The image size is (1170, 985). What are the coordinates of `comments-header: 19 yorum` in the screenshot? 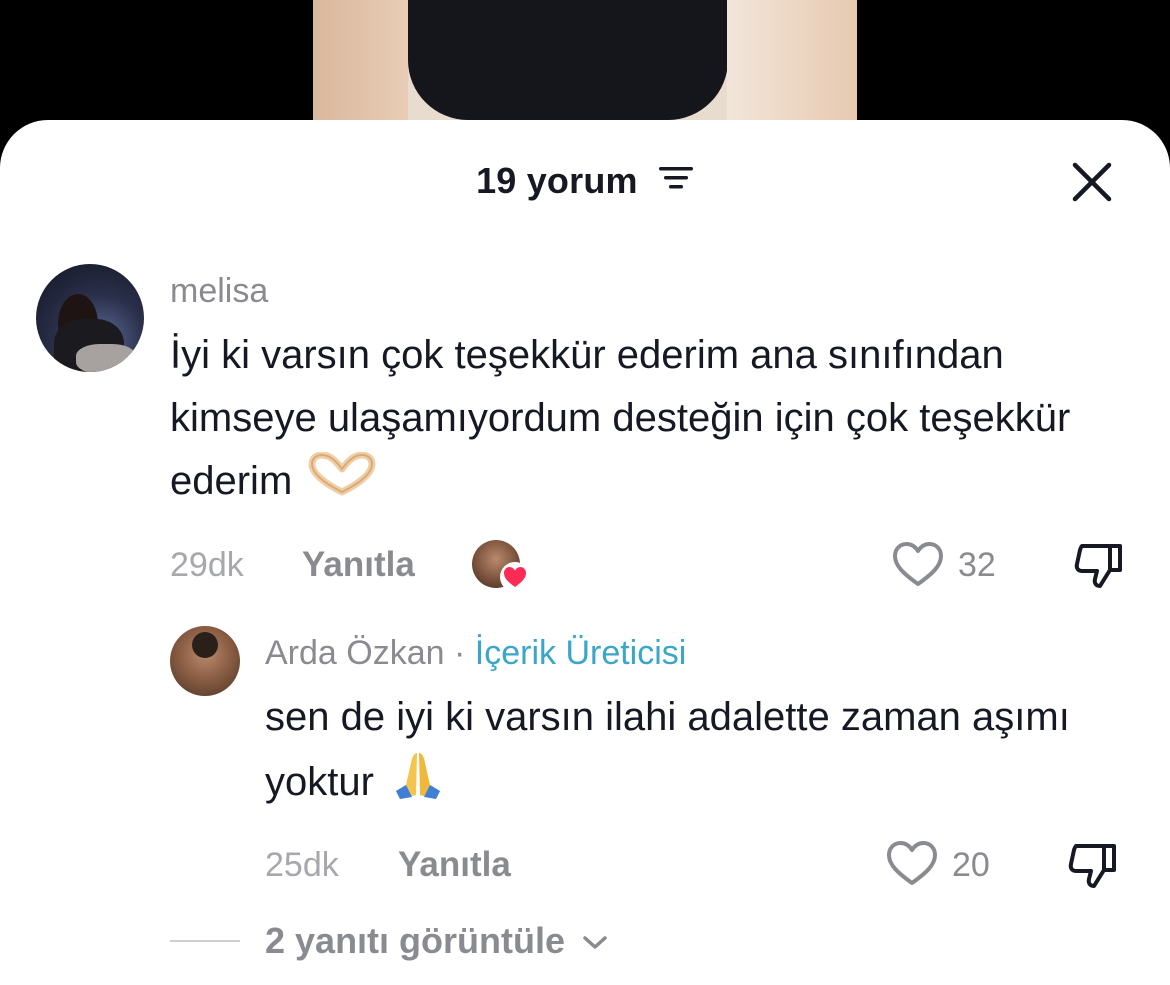 It's located at (585, 181).